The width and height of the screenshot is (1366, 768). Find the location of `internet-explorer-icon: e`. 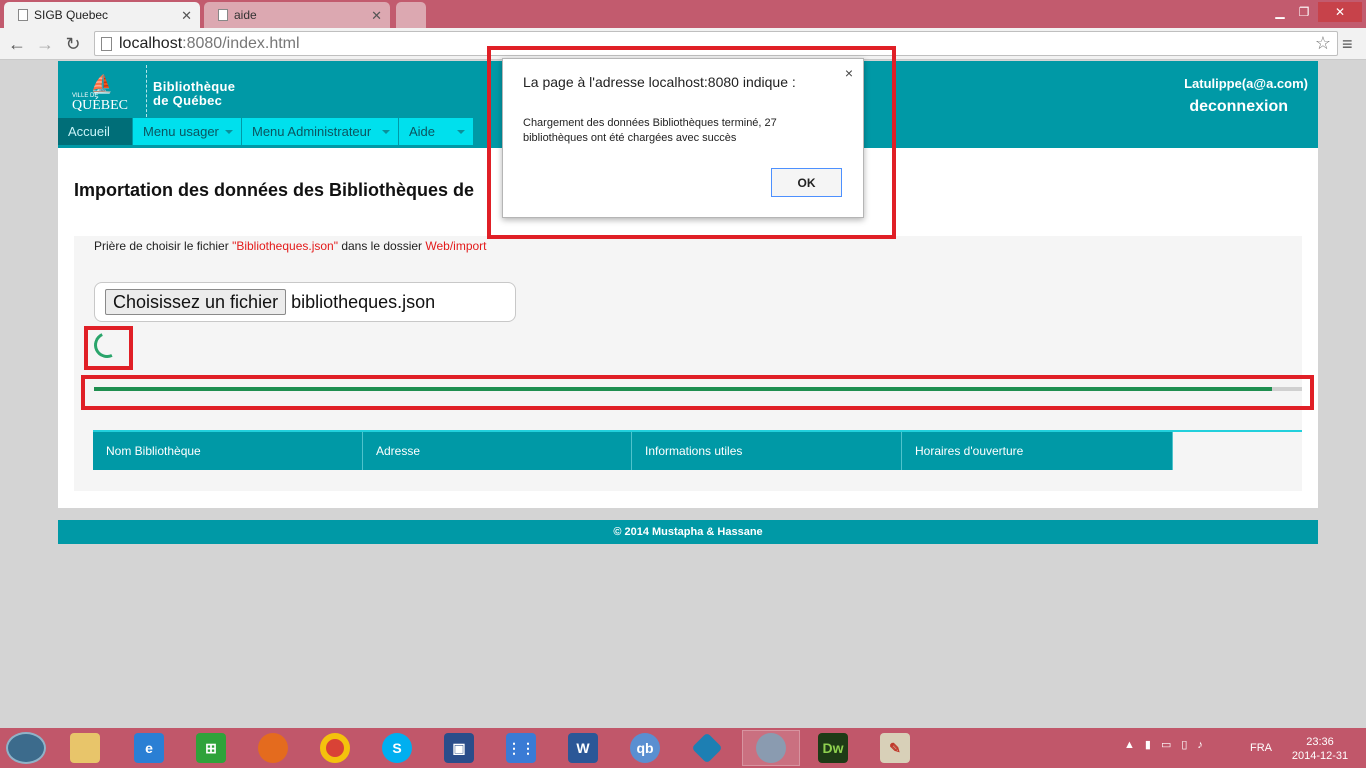

internet-explorer-icon: e is located at coordinates (149, 748).